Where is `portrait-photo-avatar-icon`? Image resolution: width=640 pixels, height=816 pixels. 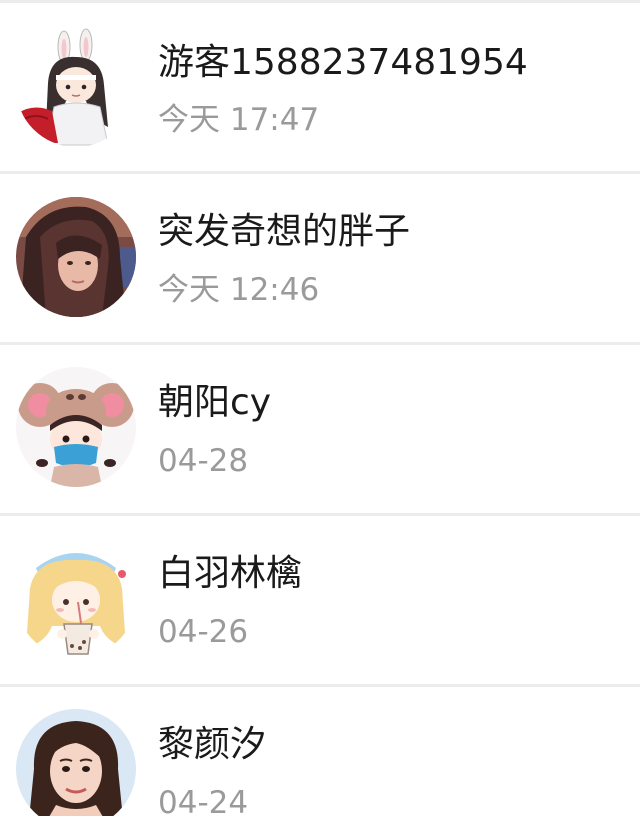
portrait-photo-avatar-icon is located at coordinates (76, 762).